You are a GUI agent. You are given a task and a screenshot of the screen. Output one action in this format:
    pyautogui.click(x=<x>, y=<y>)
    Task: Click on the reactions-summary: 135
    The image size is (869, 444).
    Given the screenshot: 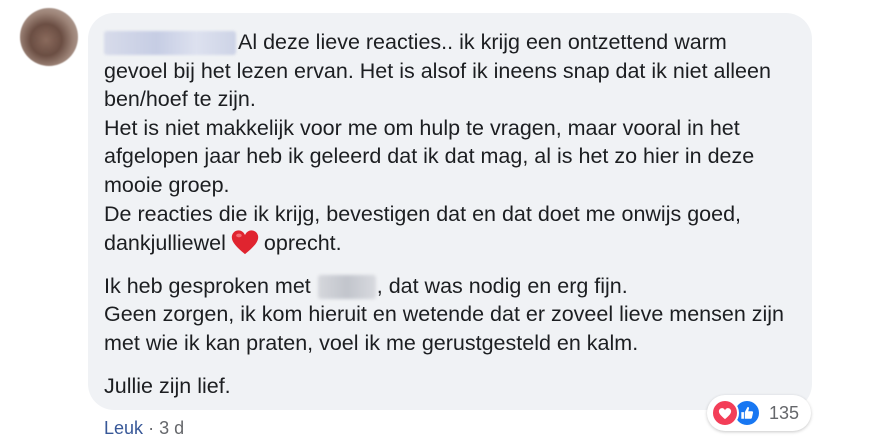 What is the action you would take?
    pyautogui.click(x=759, y=413)
    